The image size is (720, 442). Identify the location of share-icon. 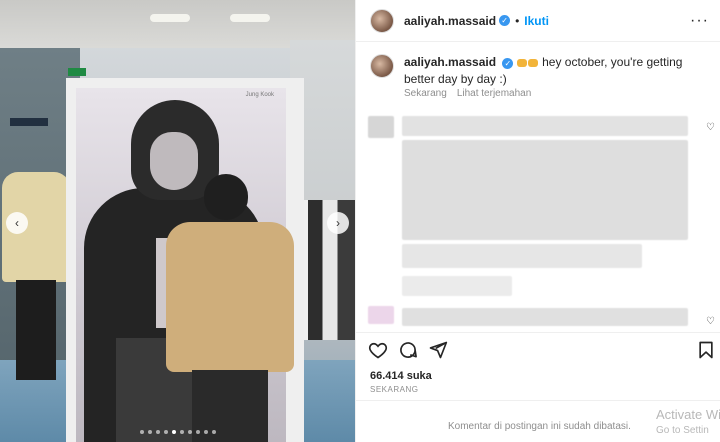
(438, 350).